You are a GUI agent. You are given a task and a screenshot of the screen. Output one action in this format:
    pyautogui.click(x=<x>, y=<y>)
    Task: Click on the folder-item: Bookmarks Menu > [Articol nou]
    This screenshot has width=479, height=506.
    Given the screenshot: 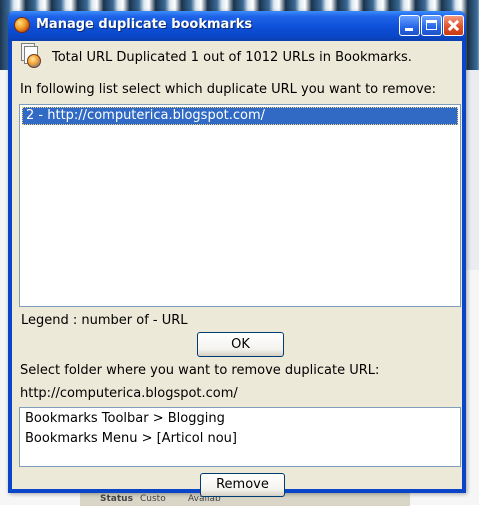 What is the action you would take?
    pyautogui.click(x=131, y=438)
    